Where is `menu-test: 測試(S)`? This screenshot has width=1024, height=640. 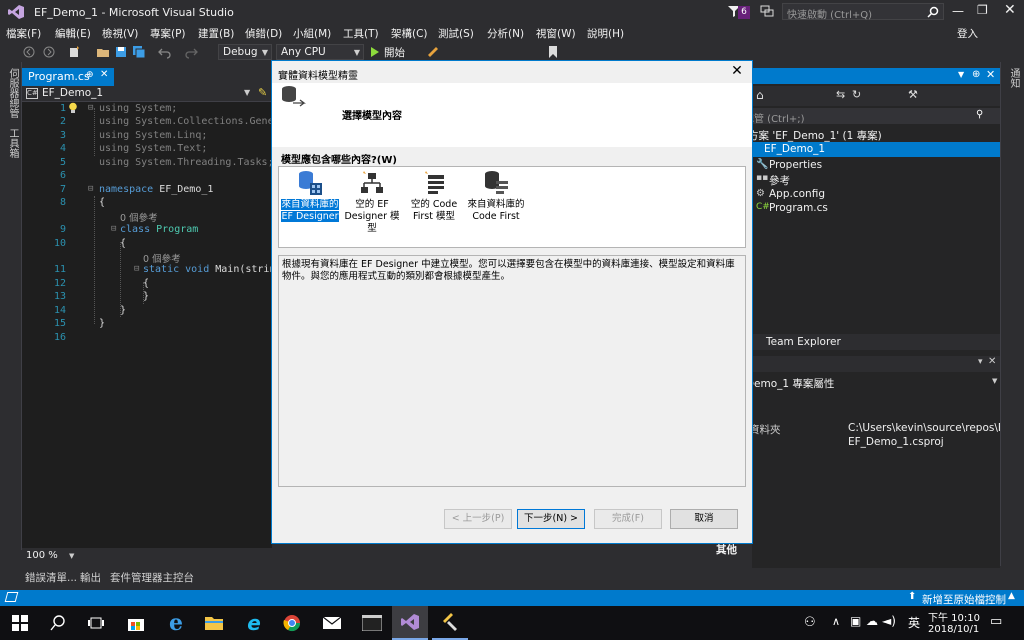 menu-test: 測試(S) is located at coordinates (456, 33).